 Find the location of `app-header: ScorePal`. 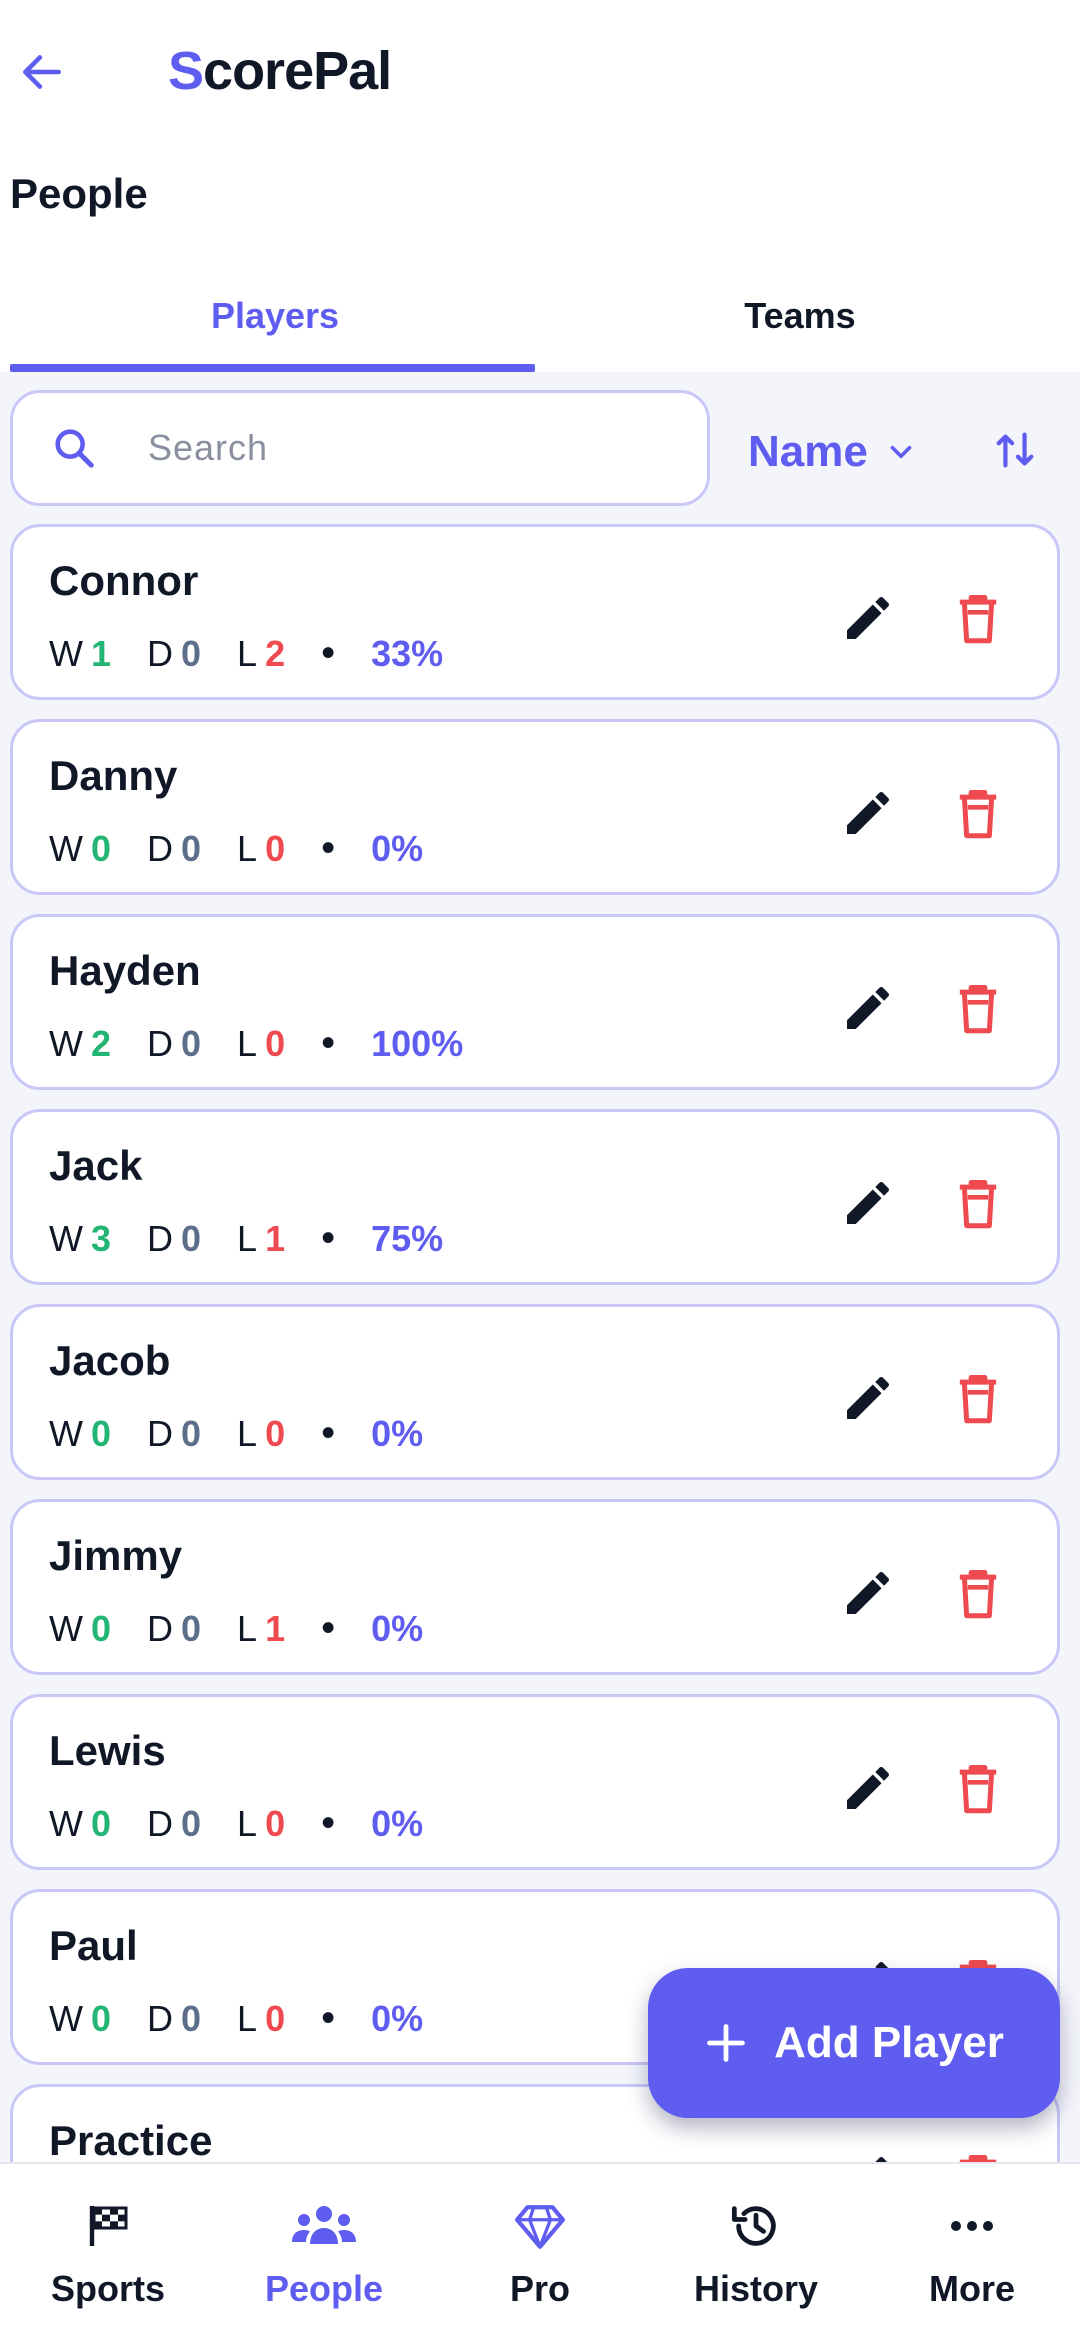

app-header: ScorePal is located at coordinates (540, 75).